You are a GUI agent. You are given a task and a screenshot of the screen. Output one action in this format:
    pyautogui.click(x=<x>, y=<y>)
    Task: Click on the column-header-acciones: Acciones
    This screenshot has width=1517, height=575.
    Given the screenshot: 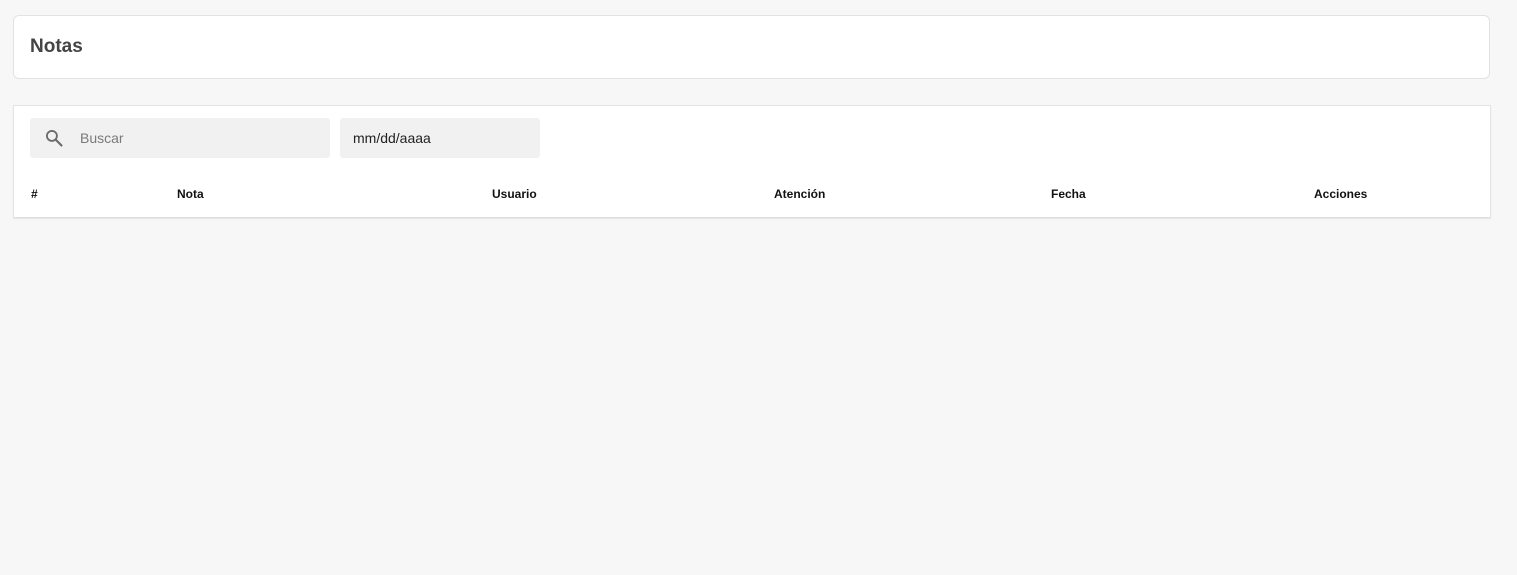 What is the action you would take?
    pyautogui.click(x=1340, y=194)
    